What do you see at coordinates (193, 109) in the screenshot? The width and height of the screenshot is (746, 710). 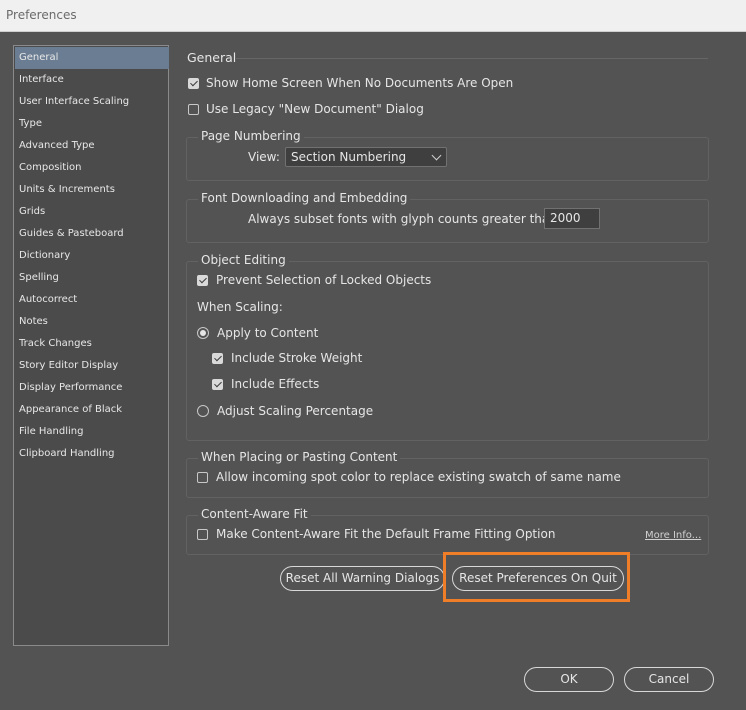 I see `legacy-new-document-checkbox` at bounding box center [193, 109].